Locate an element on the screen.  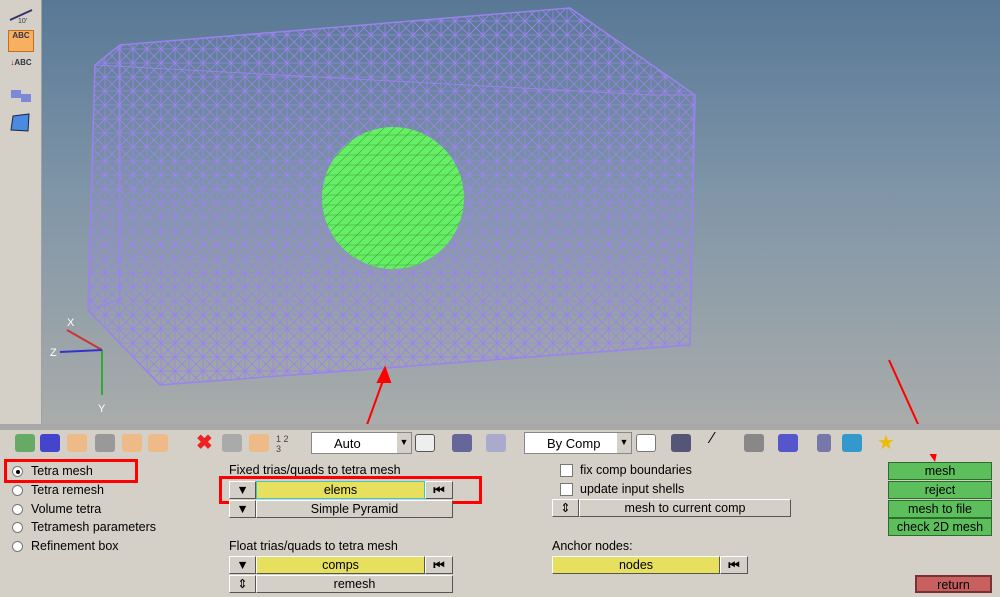
fixed-elems-selector: elems is located at coordinates (340, 490).